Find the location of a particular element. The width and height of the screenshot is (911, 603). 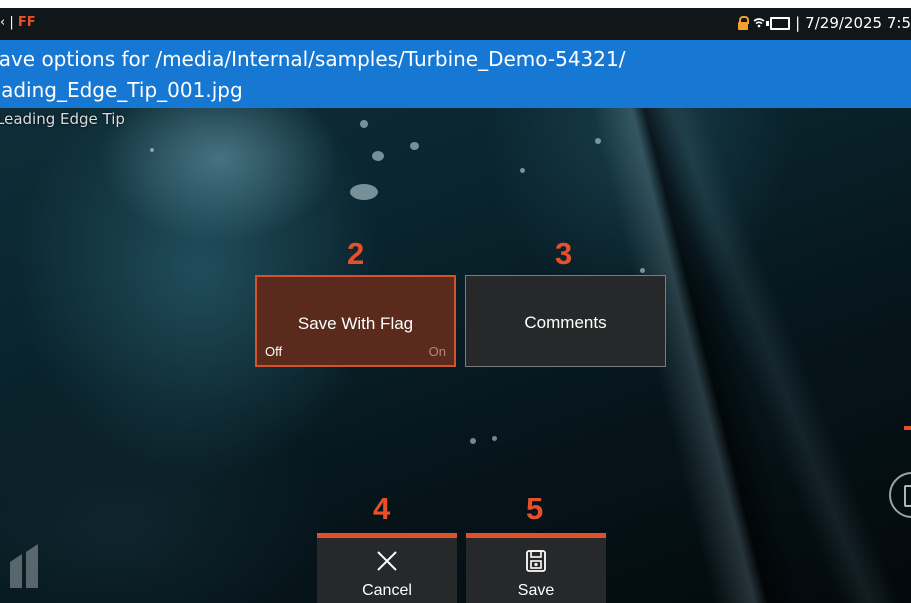

side-control-button is located at coordinates (900, 495).